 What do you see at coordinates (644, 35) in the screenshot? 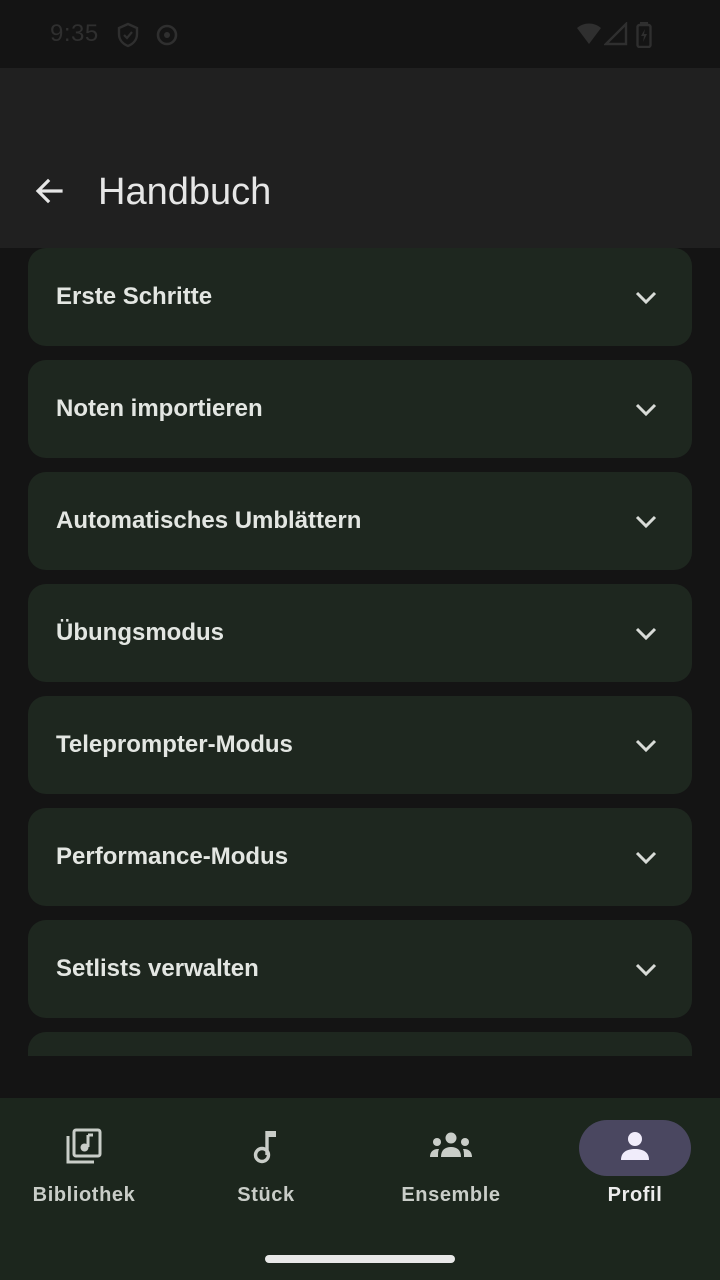
I see `battery-icon` at bounding box center [644, 35].